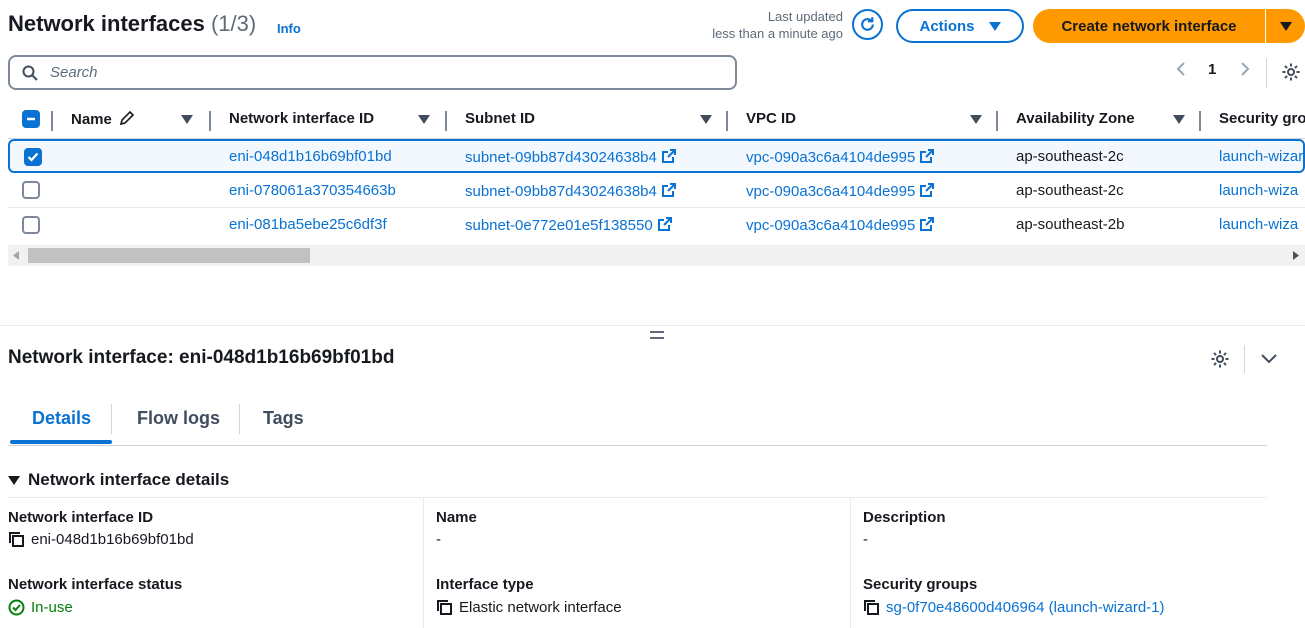 The height and width of the screenshot is (628, 1305). What do you see at coordinates (111, 419) in the screenshot?
I see `tab-separator` at bounding box center [111, 419].